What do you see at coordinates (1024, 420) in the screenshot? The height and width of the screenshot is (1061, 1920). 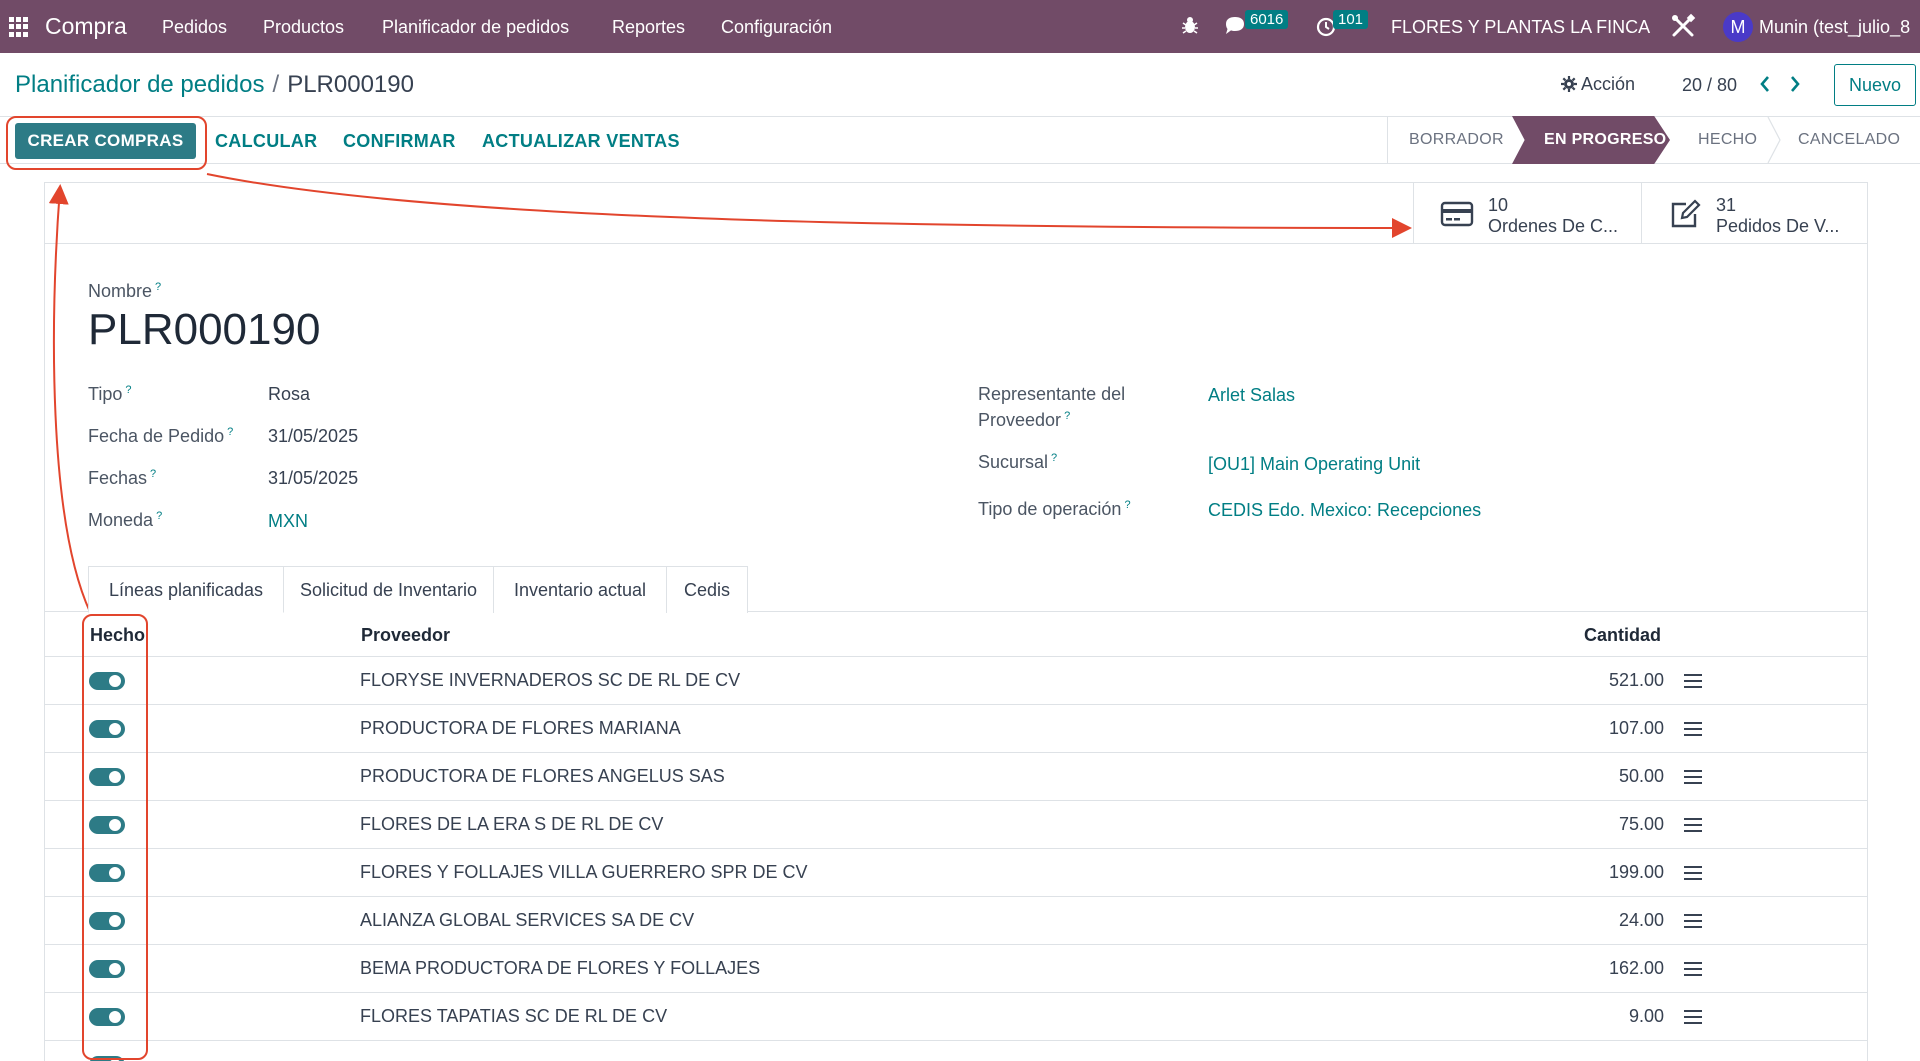 I see `supplier-rep-label-line2: Proveedor?` at bounding box center [1024, 420].